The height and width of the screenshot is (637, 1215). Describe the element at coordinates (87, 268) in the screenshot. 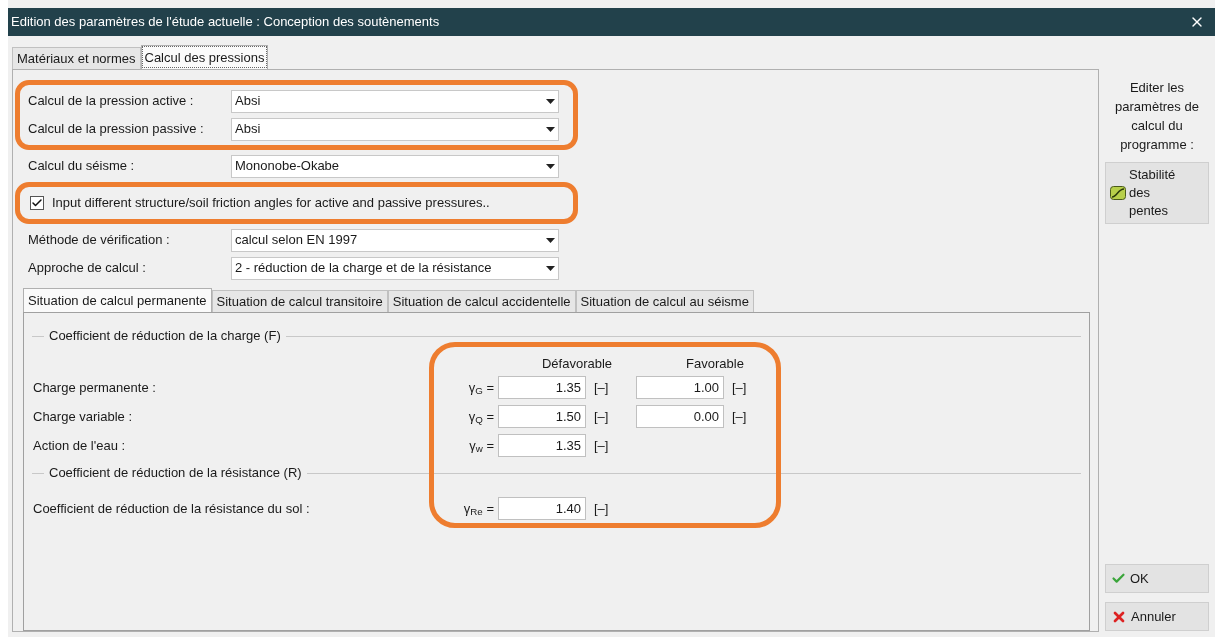

I see `field-label: Approche de calcul :` at that location.